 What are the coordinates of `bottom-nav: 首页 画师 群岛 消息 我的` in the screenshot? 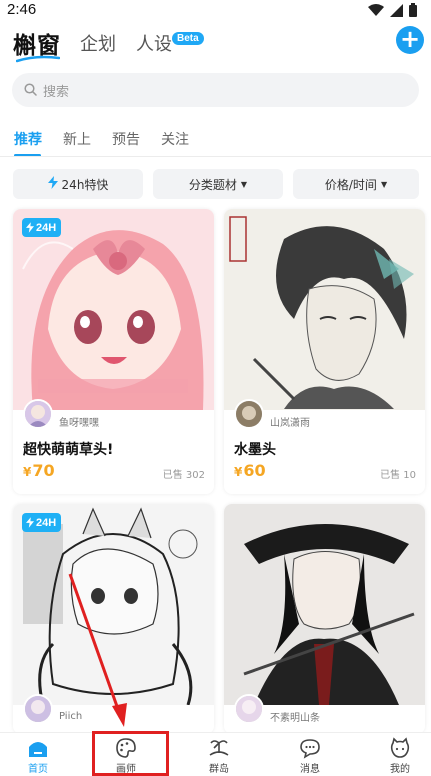 It's located at (215, 754).